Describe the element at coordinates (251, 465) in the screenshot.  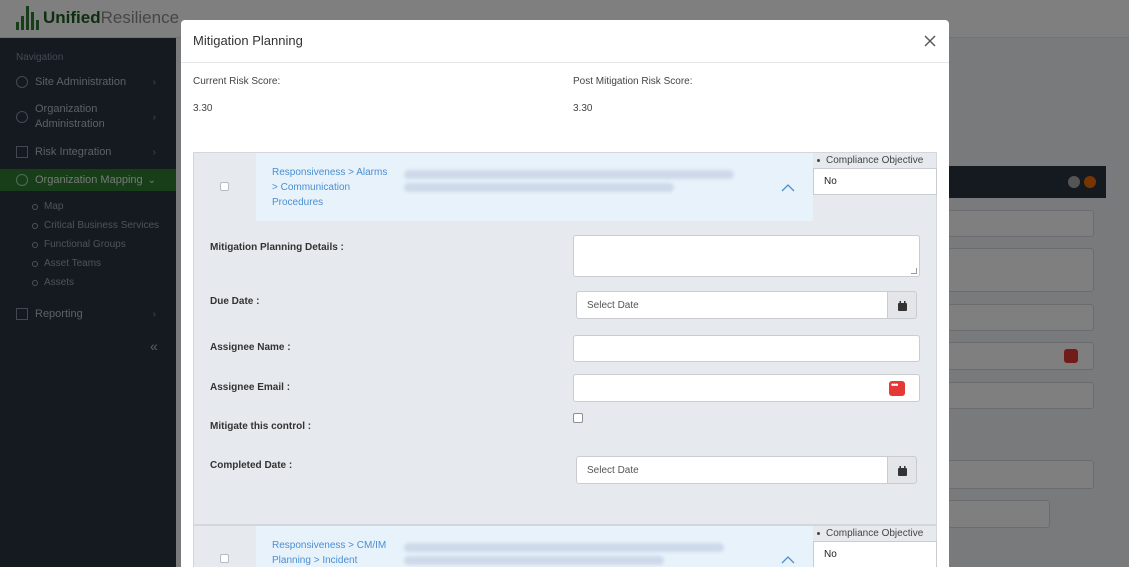
I see `completed-date-label: Completed Date :` at that location.